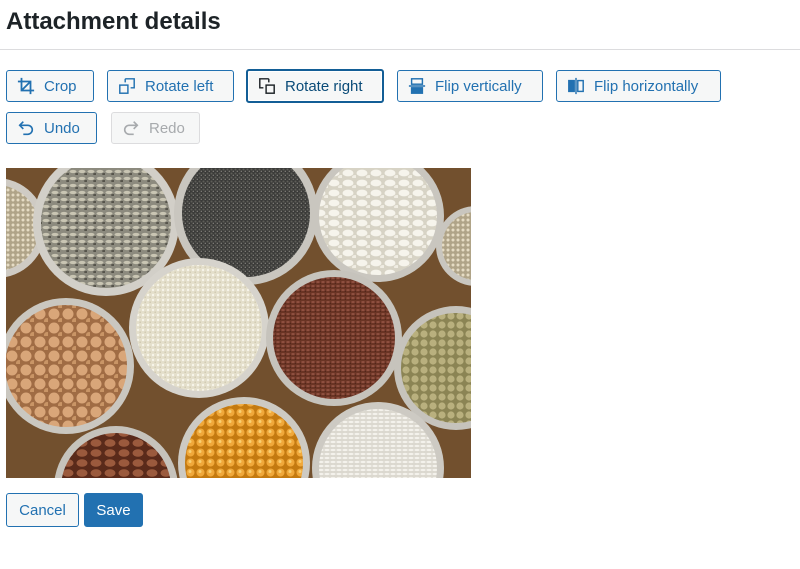  Describe the element at coordinates (131, 128) in the screenshot. I see `redo-icon` at that location.